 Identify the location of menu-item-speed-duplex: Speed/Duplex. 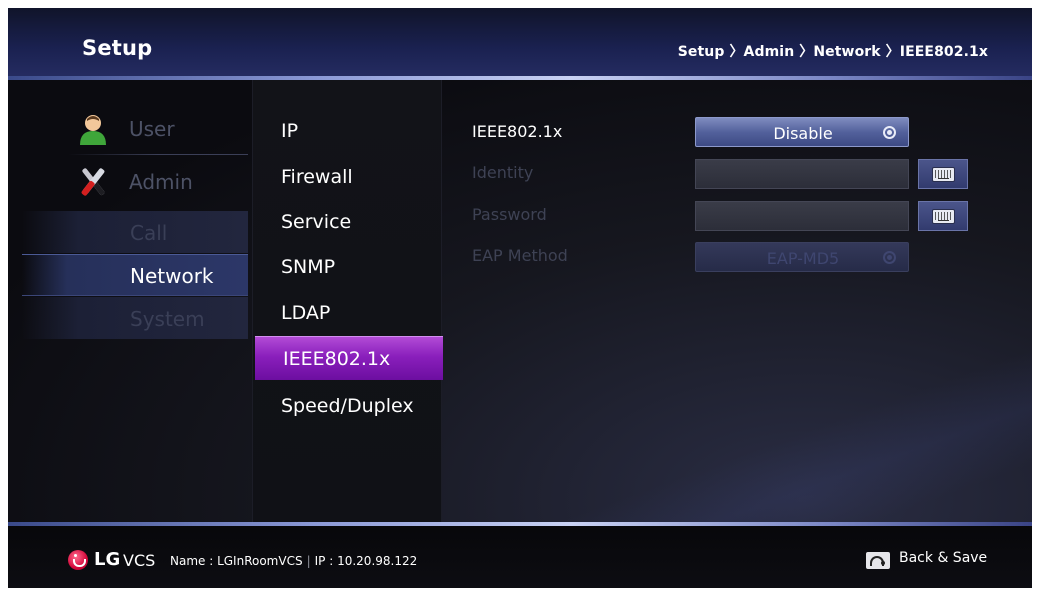
(348, 406).